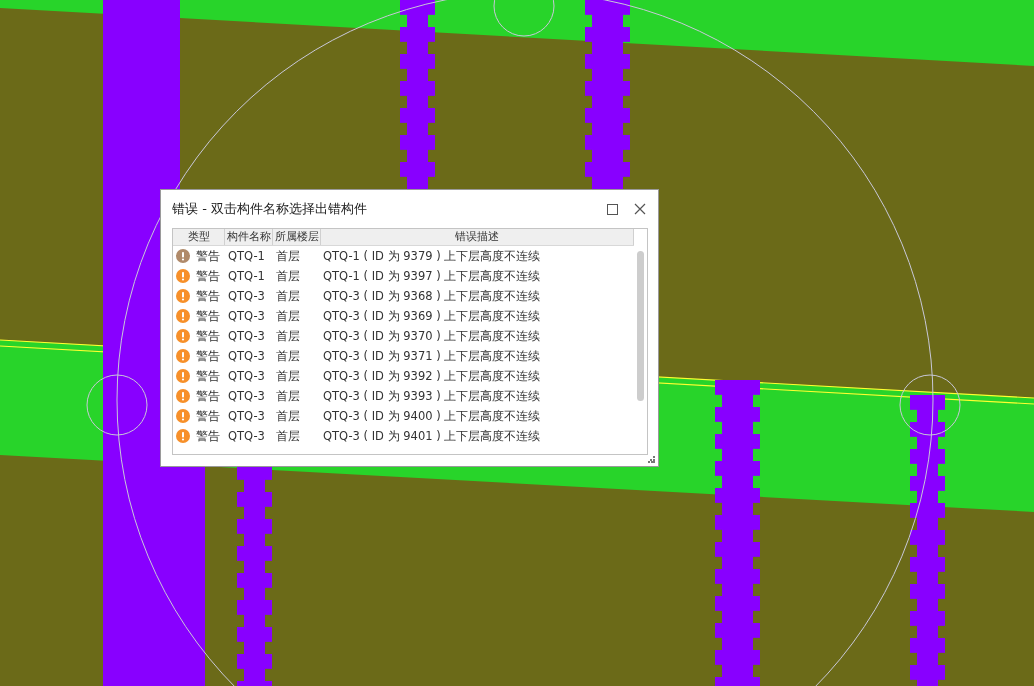 This screenshot has height=686, width=1034. I want to click on error-row: 警告 QTQ-1 首层 QTQ-1 ( ID 为 9379 ) 上下层高度不连续, so click(403, 256).